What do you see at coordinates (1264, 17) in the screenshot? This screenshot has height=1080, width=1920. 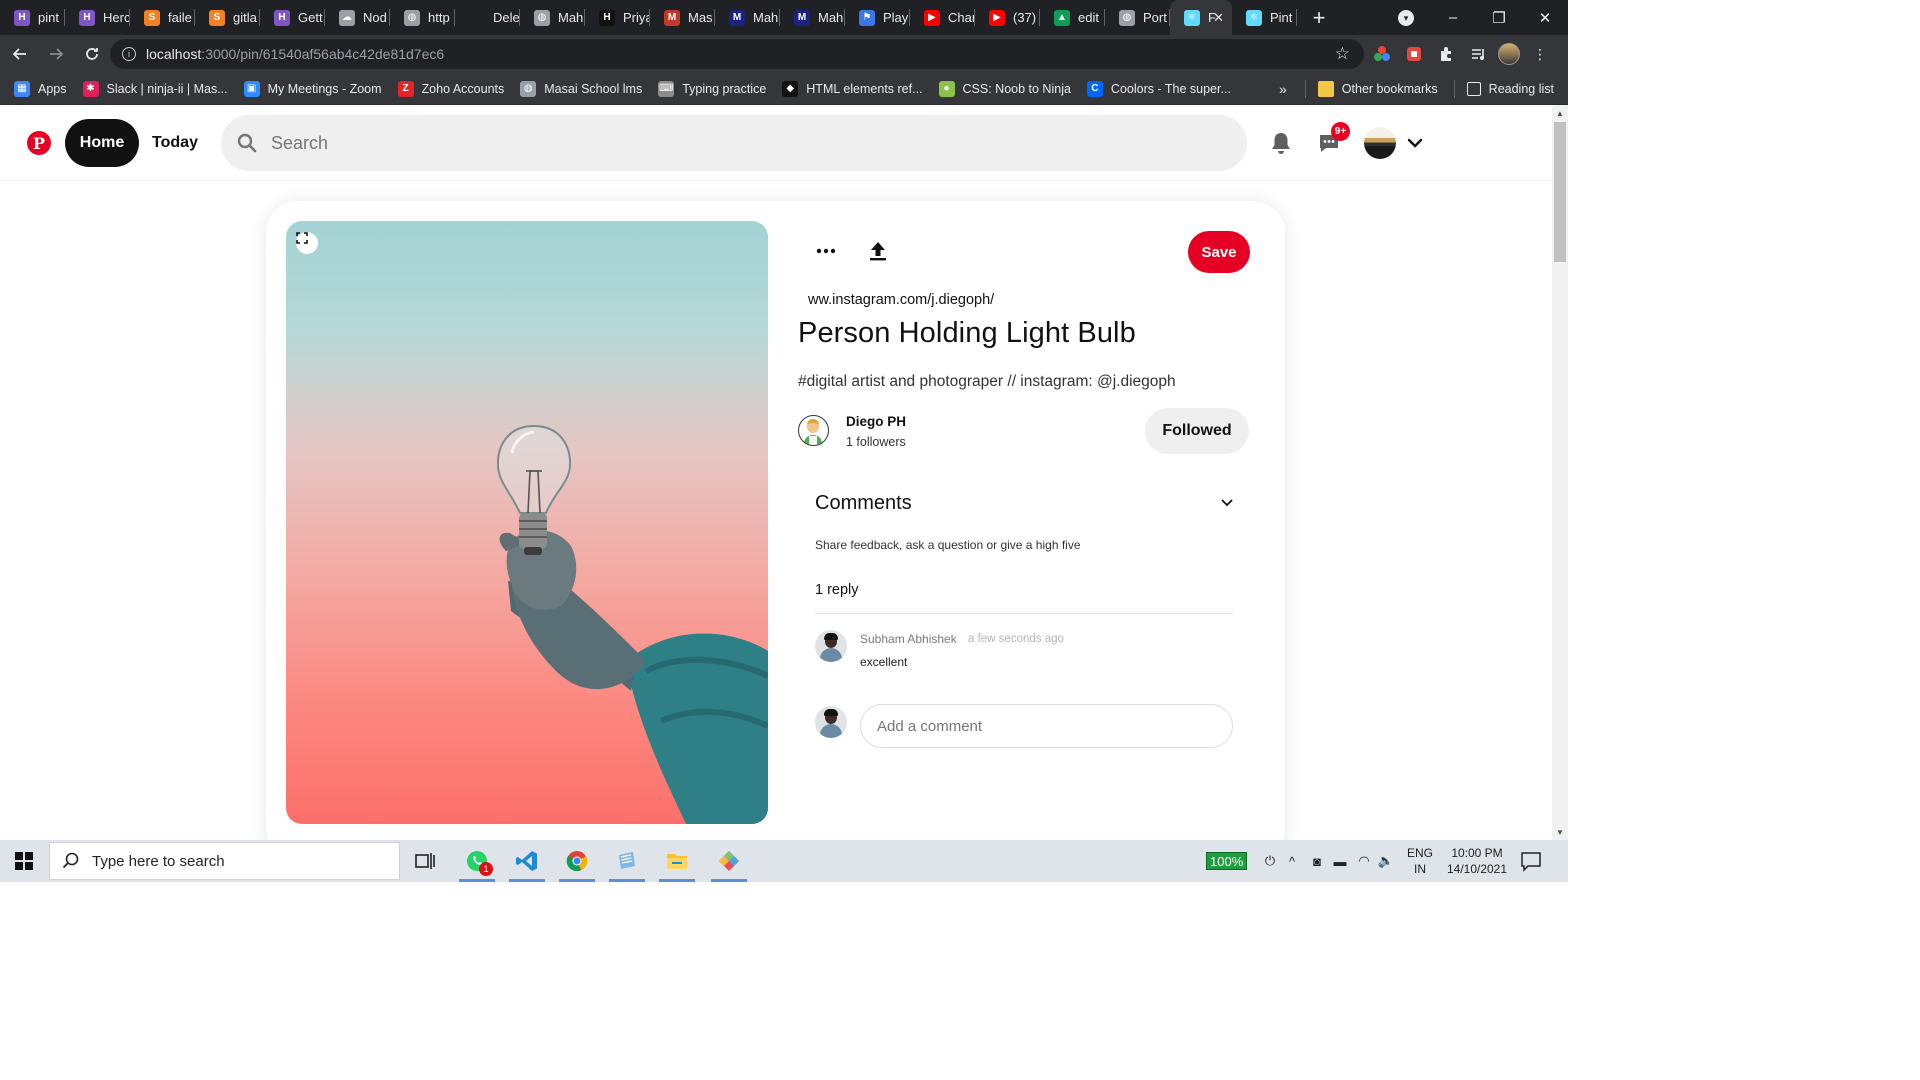 I see `browser-tab: ⚛ Pint` at bounding box center [1264, 17].